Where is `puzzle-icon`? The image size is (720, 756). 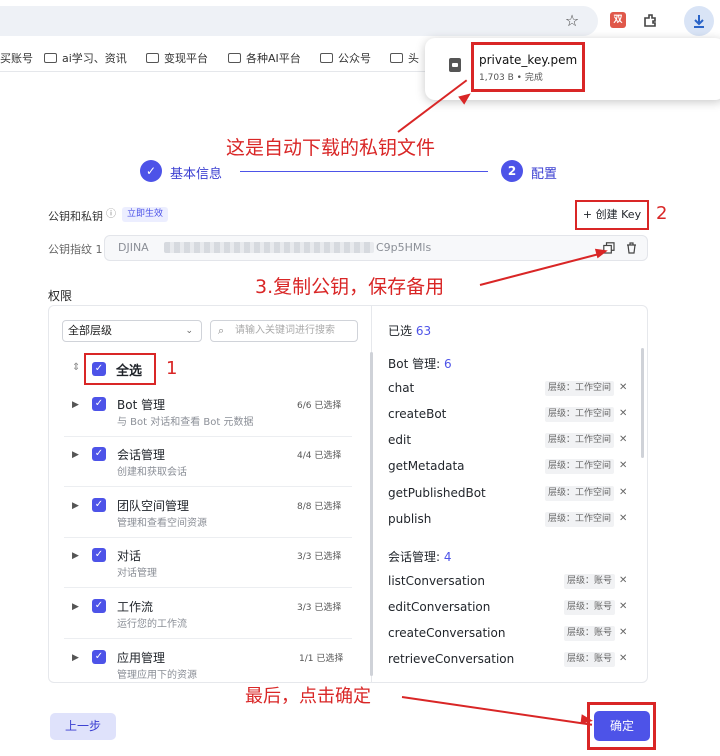 puzzle-icon is located at coordinates (651, 21).